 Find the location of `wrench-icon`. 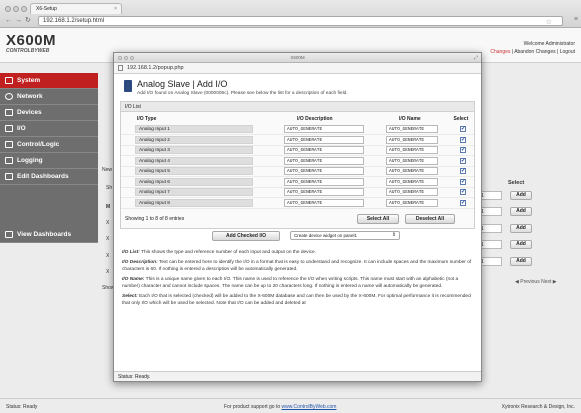

wrench-icon is located at coordinates (9, 80).